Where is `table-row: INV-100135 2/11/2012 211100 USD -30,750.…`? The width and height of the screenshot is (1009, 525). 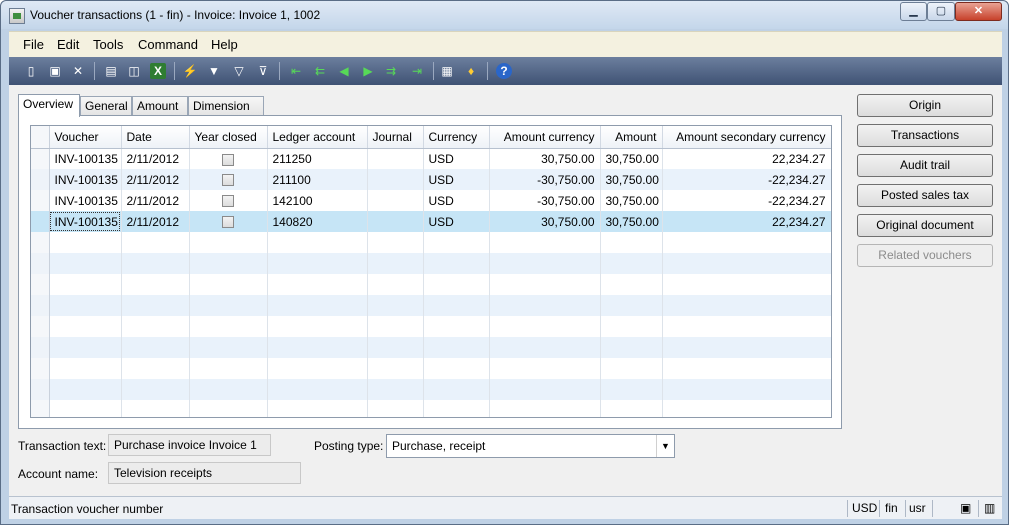 table-row: INV-100135 2/11/2012 211100 USD -30,750.… is located at coordinates (431, 179).